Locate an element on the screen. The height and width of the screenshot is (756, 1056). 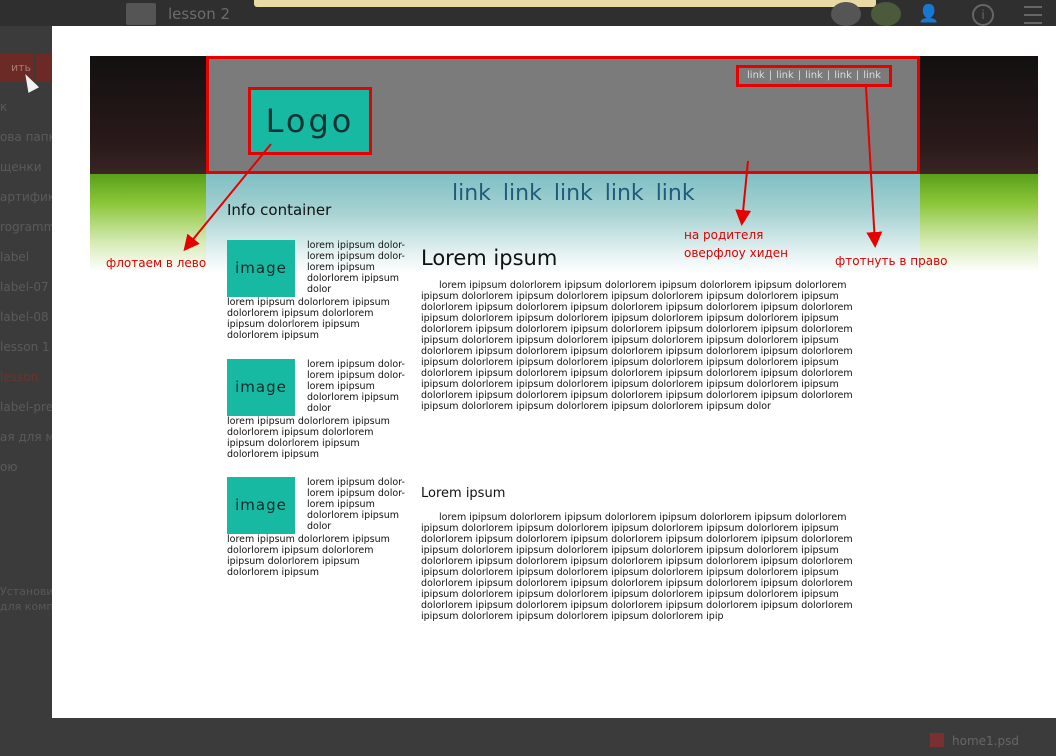
upload-button is located at coordinates (44, 68).